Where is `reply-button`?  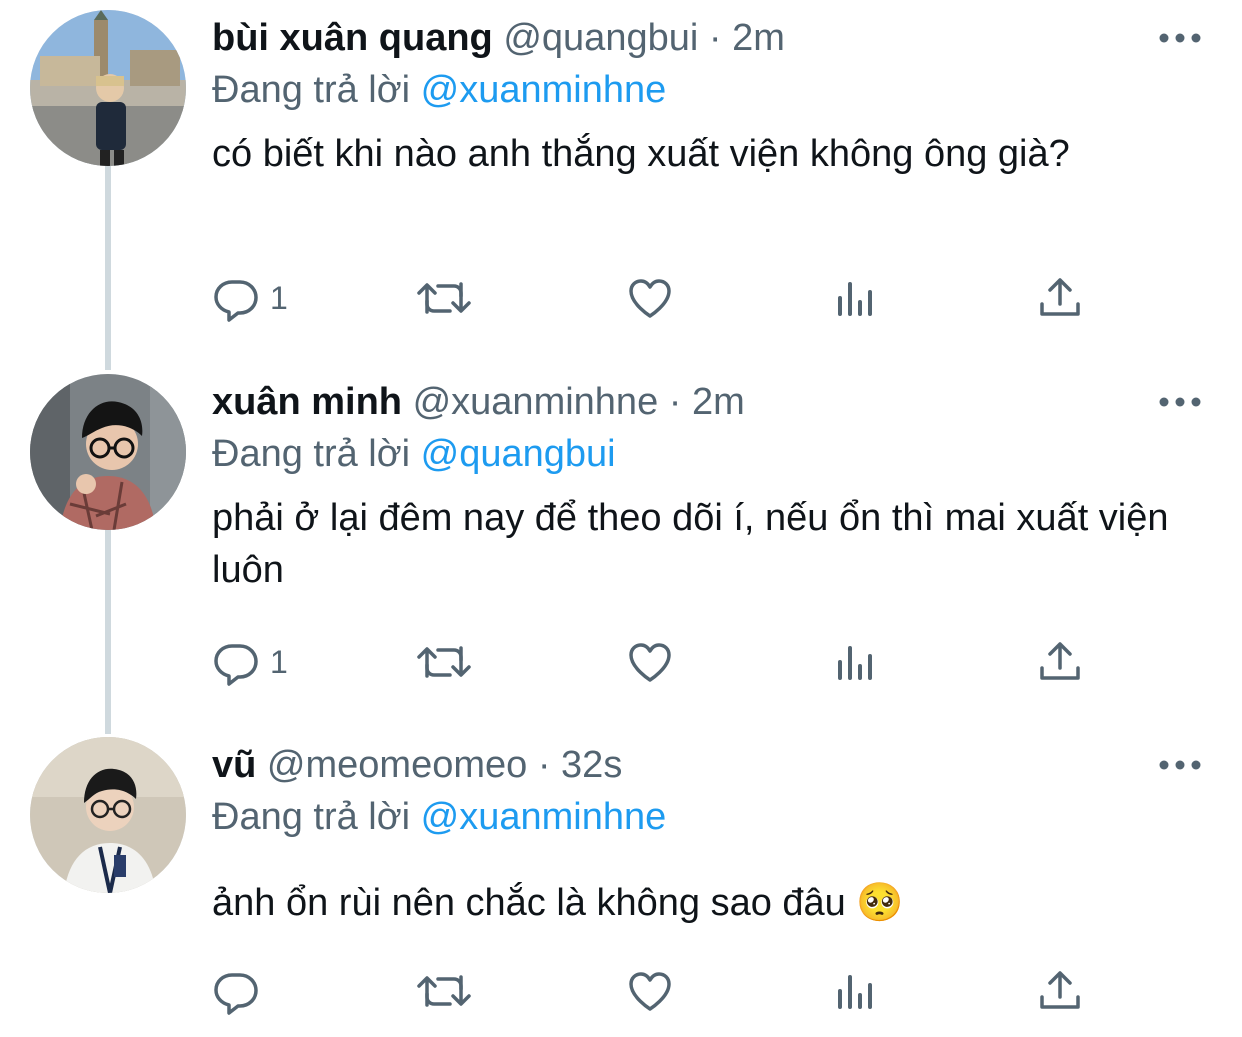
reply-button is located at coordinates (241, 991).